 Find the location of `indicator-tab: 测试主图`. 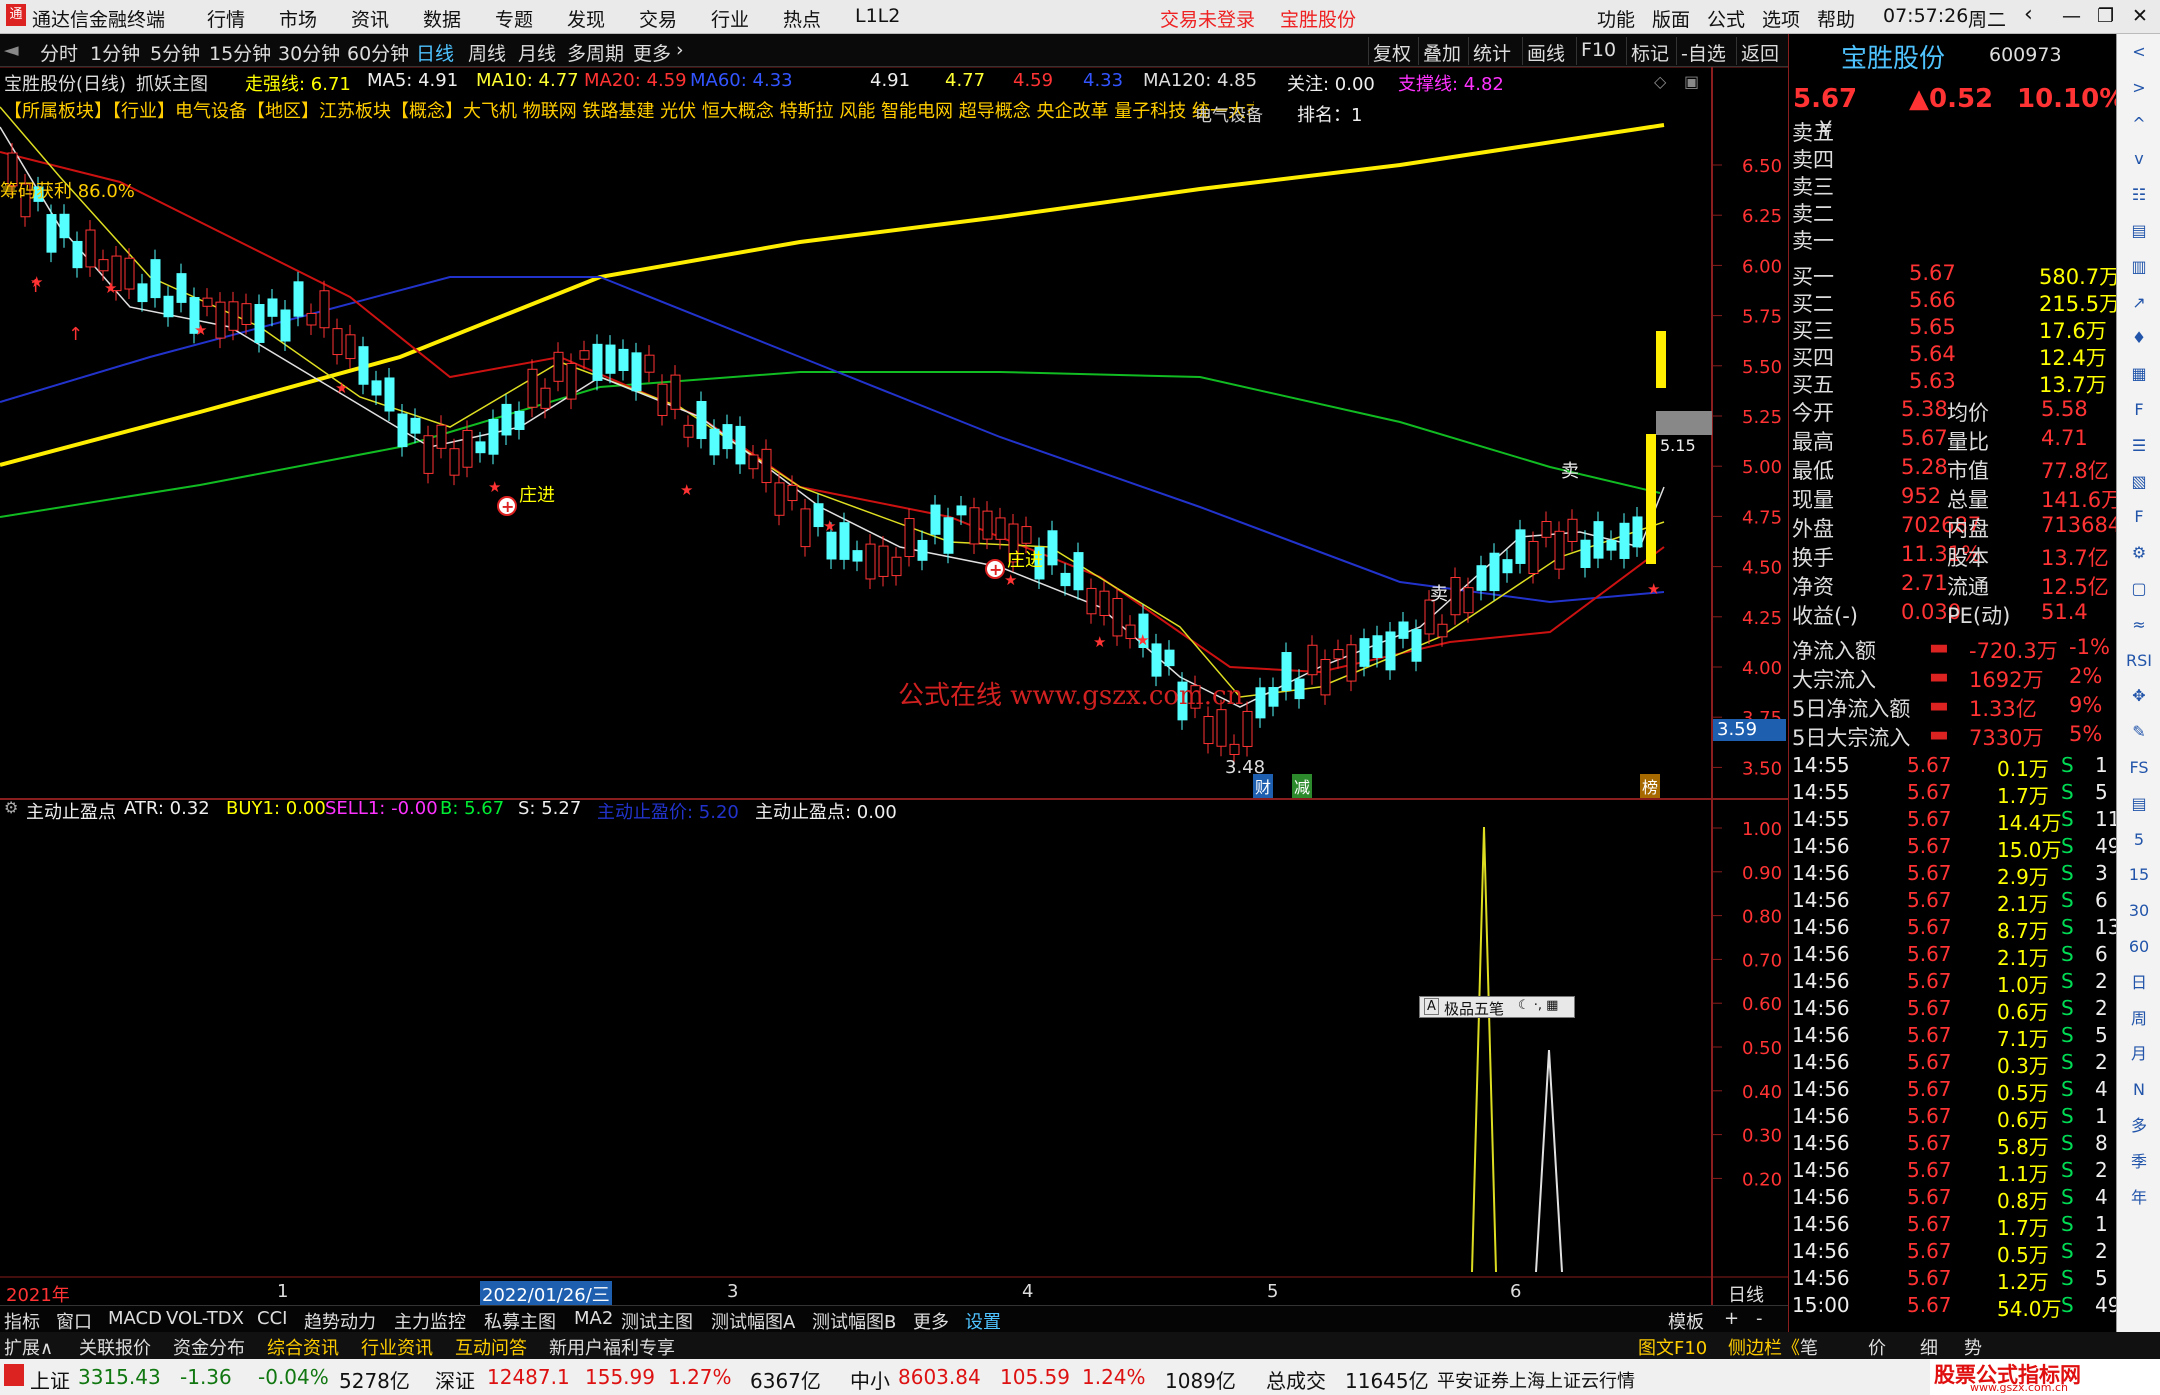

indicator-tab: 测试主图 is located at coordinates (657, 1321).